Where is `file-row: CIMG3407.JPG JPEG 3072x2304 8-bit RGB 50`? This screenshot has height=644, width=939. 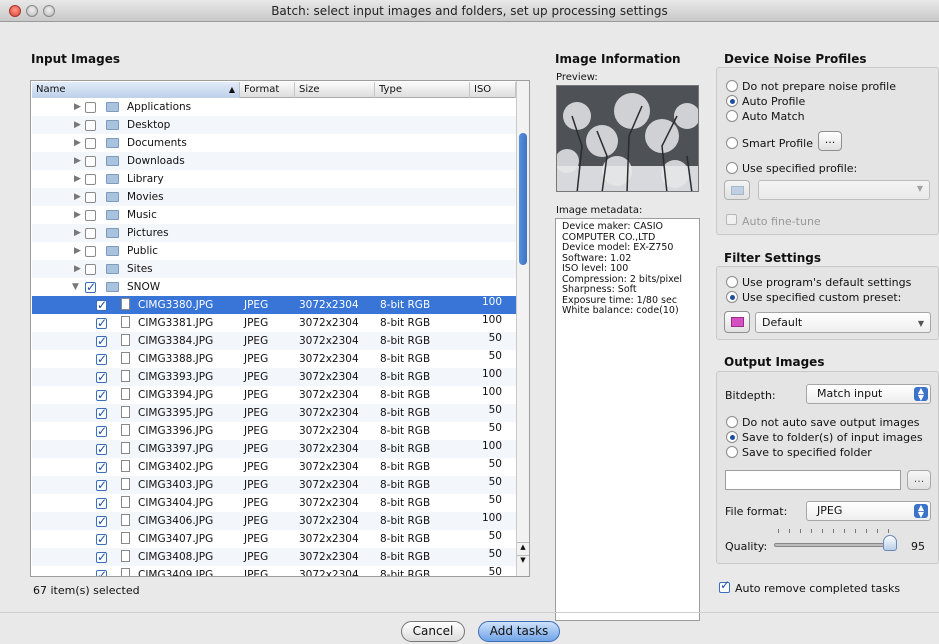 file-row: CIMG3407.JPG JPEG 3072x2304 8-bit RGB 50 is located at coordinates (274, 539).